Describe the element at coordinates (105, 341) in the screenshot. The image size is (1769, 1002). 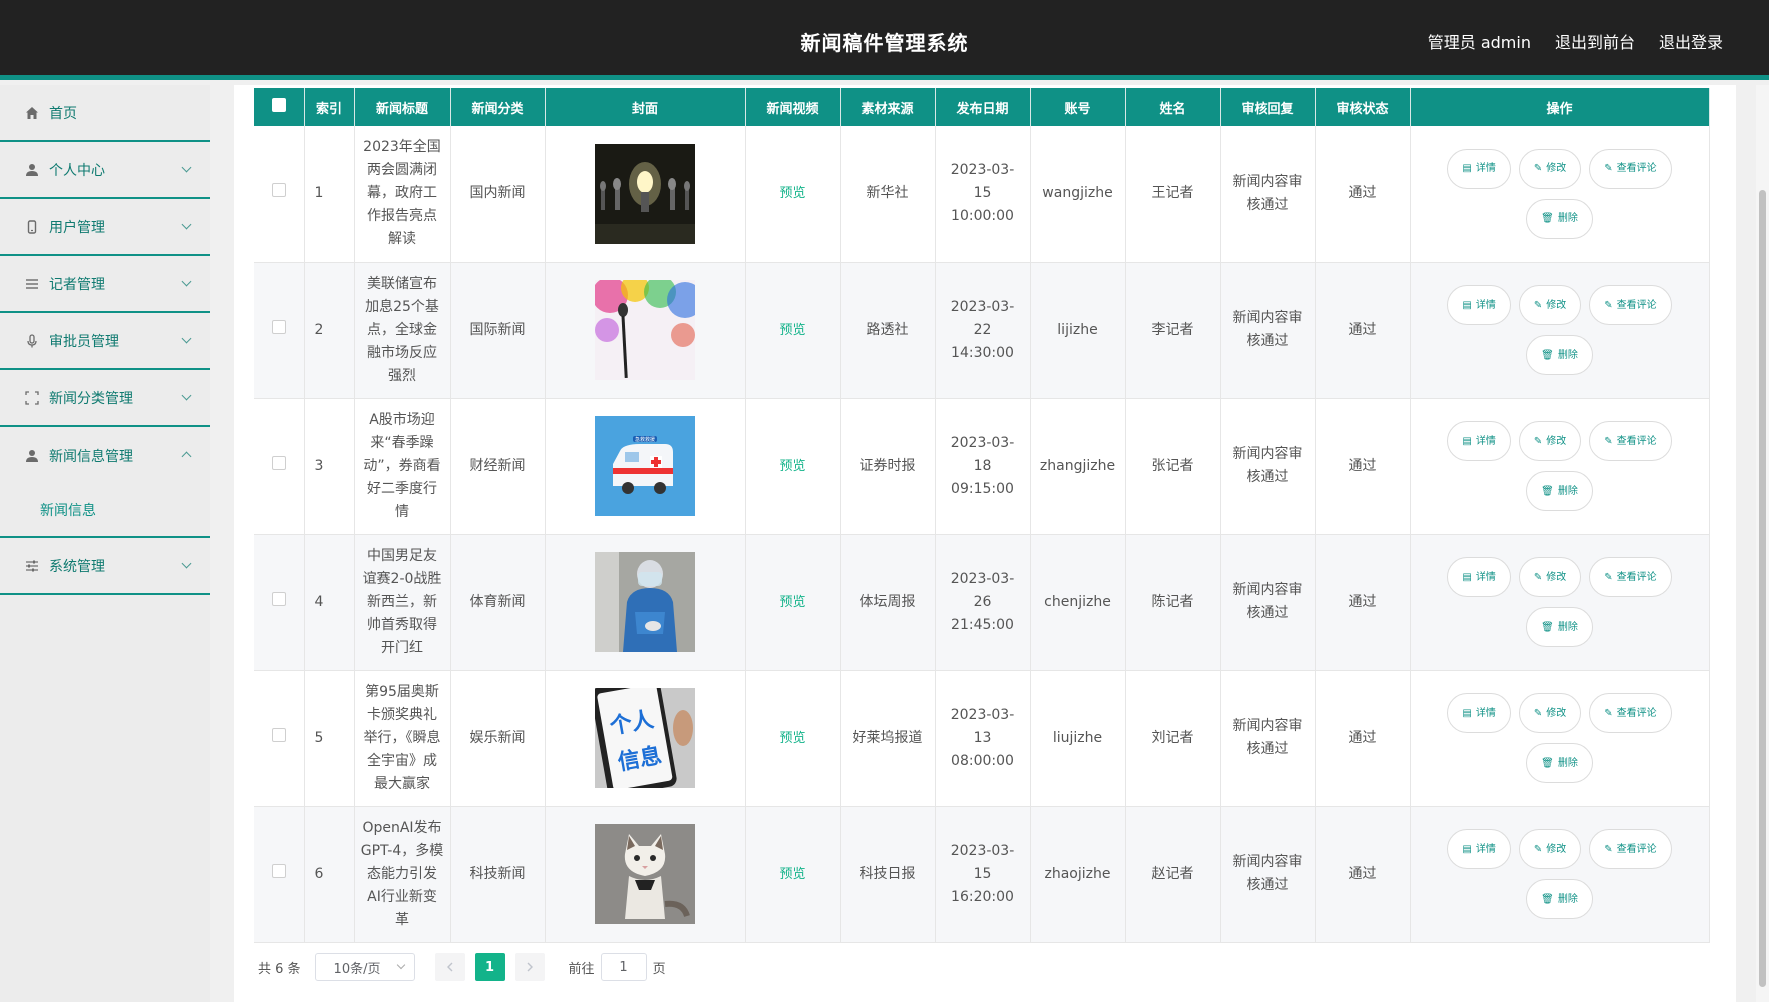
I see `sidebar-item-approver-management: 审批员管理` at that location.